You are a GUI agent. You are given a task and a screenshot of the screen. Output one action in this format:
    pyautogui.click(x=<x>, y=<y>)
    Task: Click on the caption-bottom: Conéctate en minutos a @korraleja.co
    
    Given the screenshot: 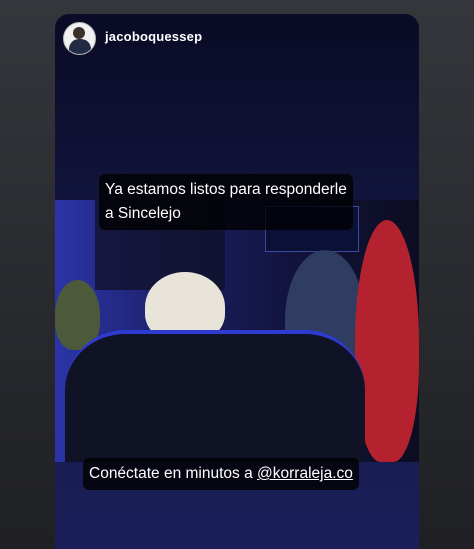 What is the action you would take?
    pyautogui.click(x=221, y=474)
    